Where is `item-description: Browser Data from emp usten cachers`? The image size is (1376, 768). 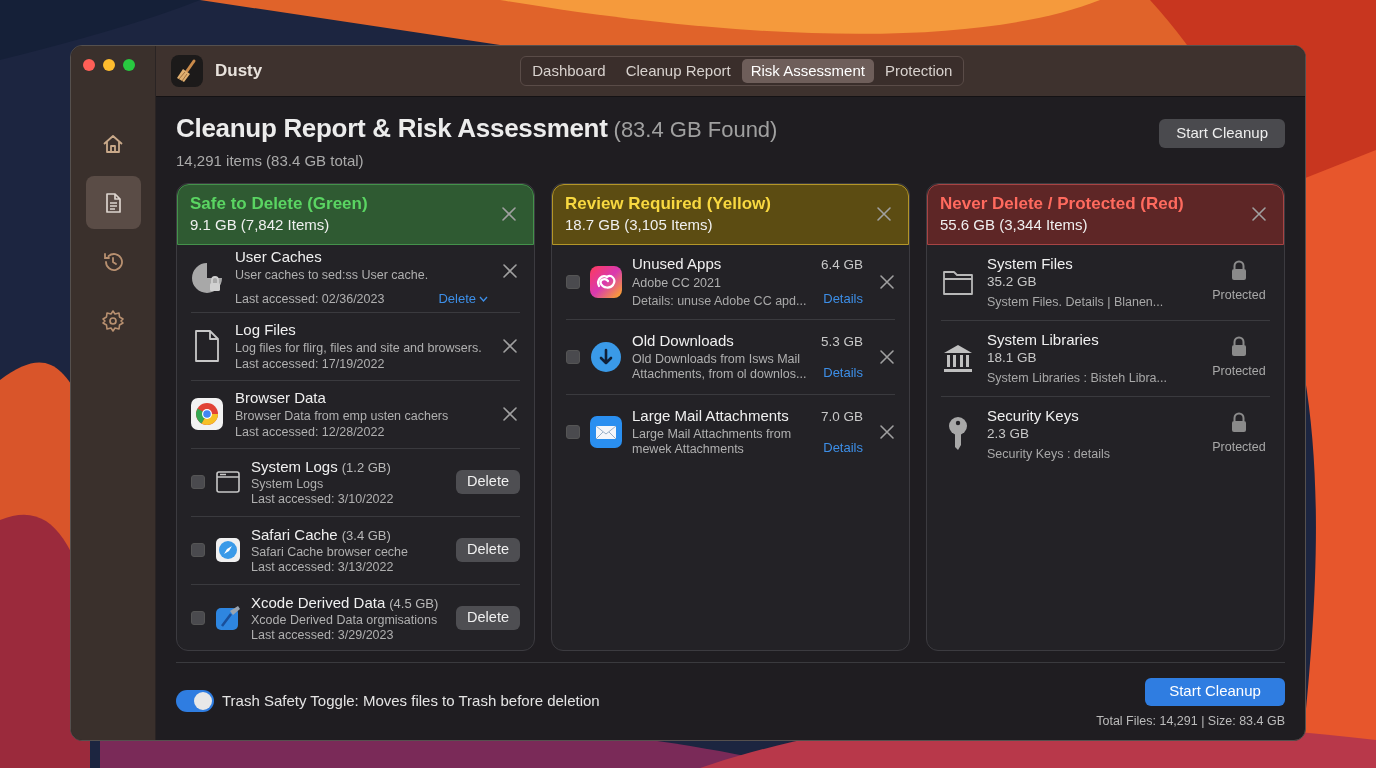 item-description: Browser Data from emp usten cachers is located at coordinates (342, 416).